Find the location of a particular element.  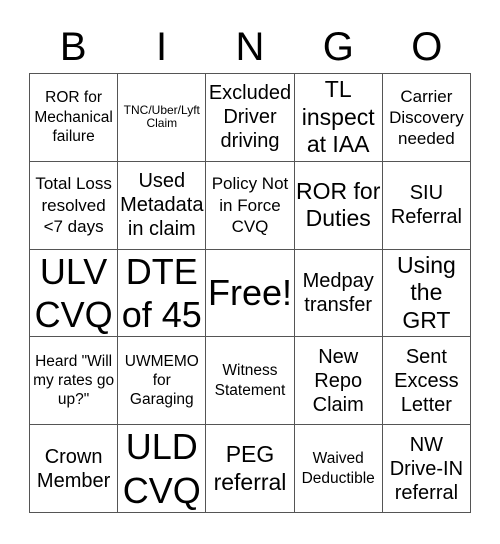

header-letter-o: O is located at coordinates (427, 47).